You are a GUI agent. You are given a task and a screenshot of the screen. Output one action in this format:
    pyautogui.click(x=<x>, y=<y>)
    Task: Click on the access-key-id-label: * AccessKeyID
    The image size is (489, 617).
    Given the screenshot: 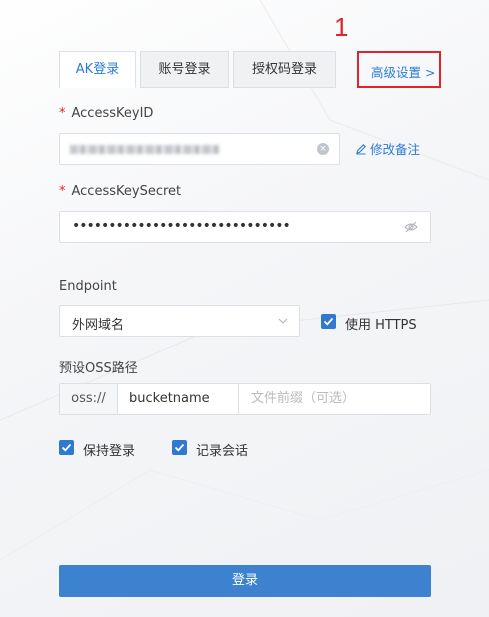 What is the action you would take?
    pyautogui.click(x=106, y=113)
    